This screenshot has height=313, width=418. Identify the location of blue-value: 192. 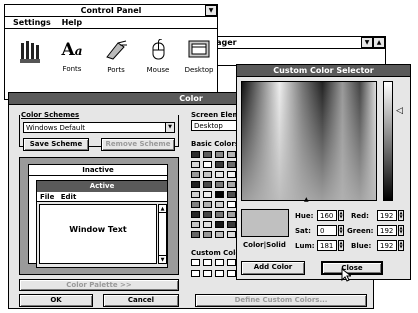
(387, 246).